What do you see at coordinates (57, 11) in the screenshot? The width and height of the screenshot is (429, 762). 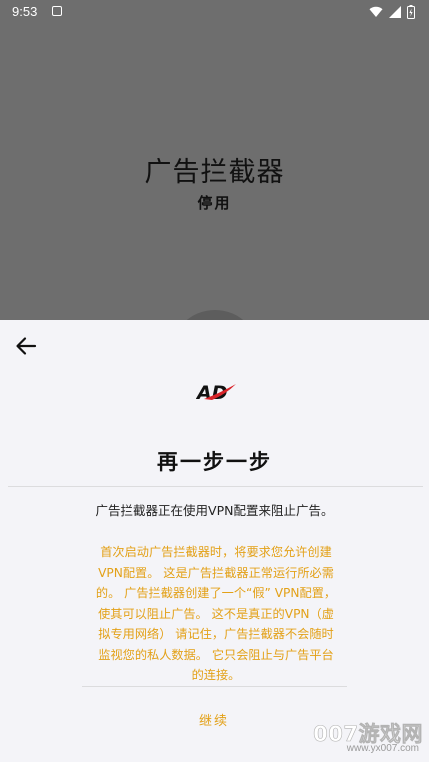 I see `notification-icon` at bounding box center [57, 11].